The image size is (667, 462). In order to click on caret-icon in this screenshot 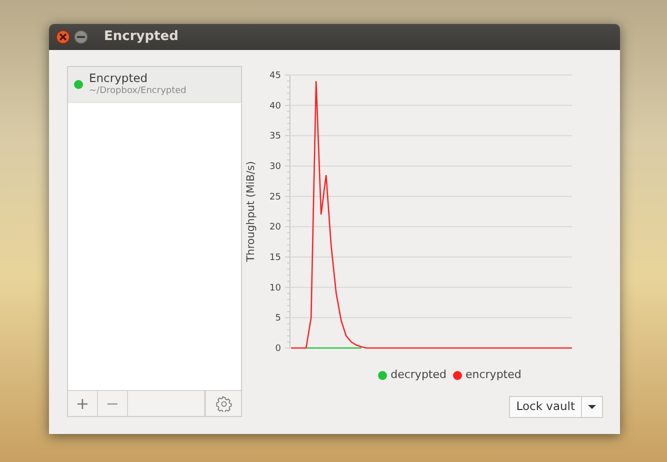, I will do `click(592, 406)`.